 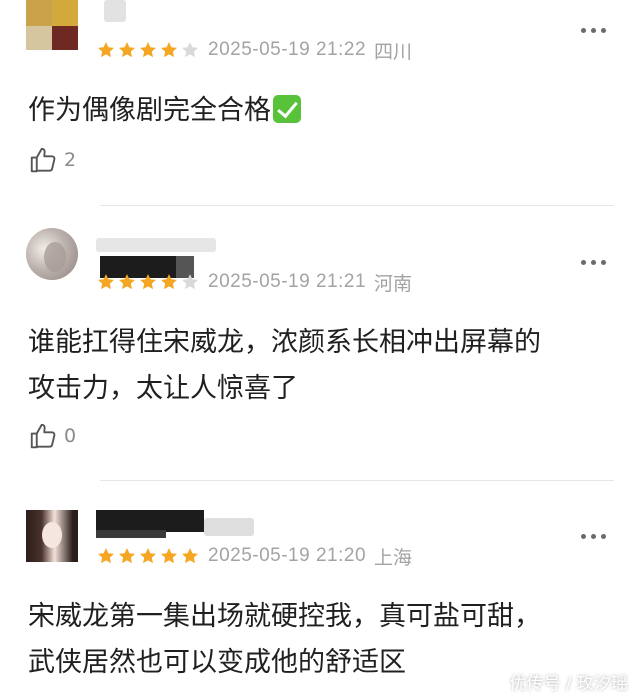 What do you see at coordinates (287, 109) in the screenshot?
I see `check-mark-emoji-icon` at bounding box center [287, 109].